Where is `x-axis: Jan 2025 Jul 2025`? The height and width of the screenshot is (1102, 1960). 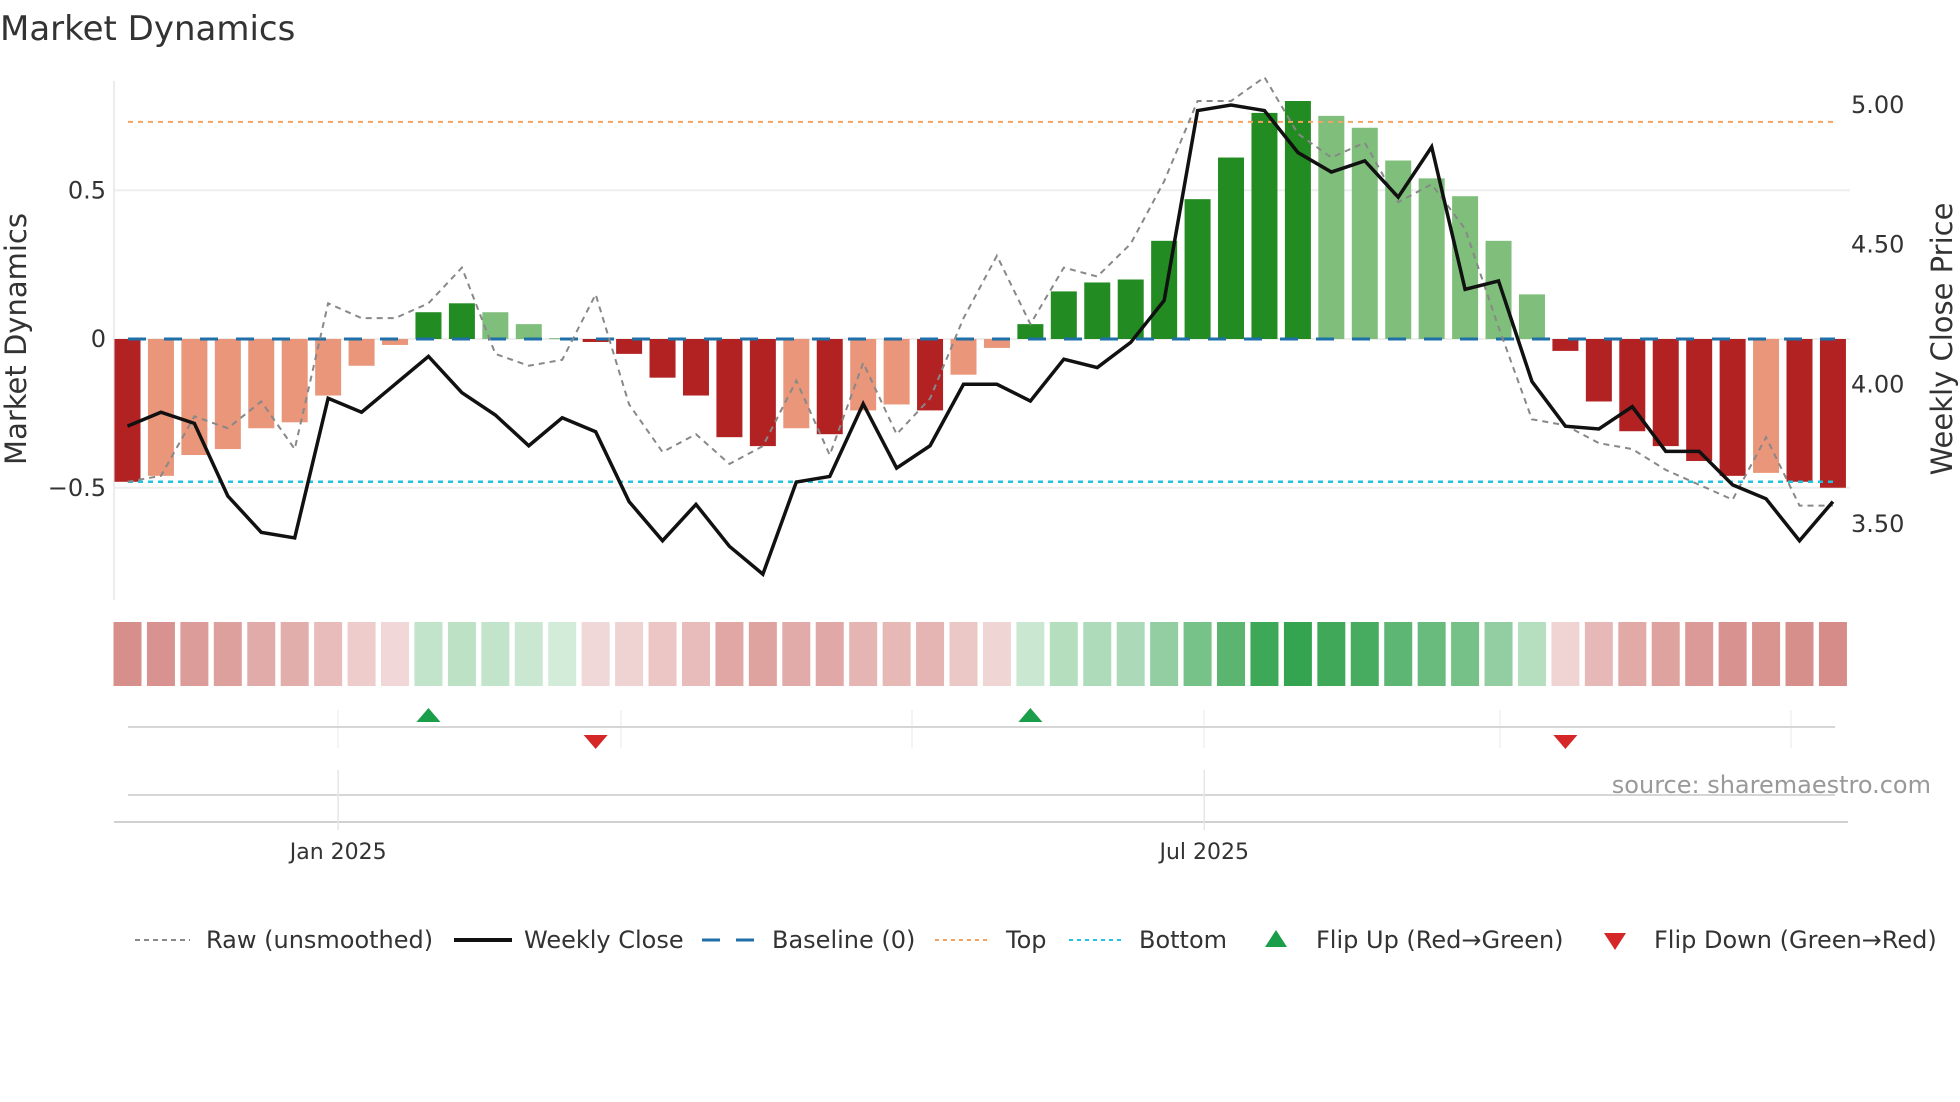 x-axis: Jan 2025 Jul 2025 is located at coordinates (981, 817).